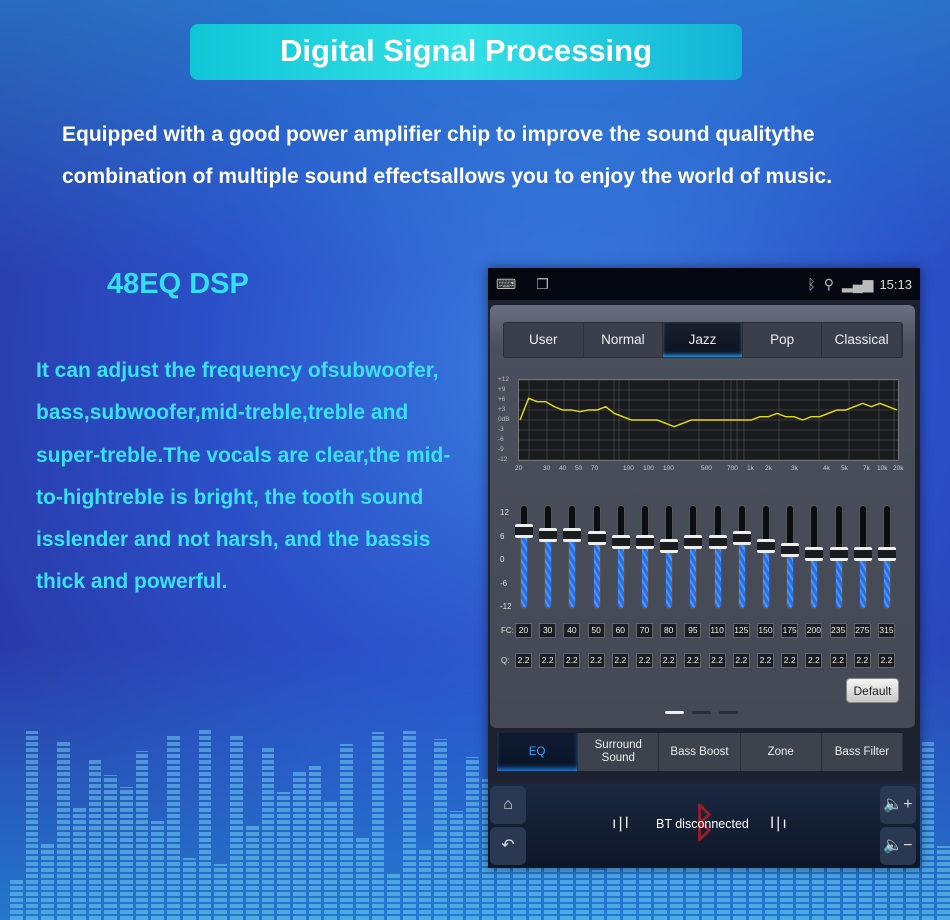  Describe the element at coordinates (596, 630) in the screenshot. I see `fc-value: 50` at that location.